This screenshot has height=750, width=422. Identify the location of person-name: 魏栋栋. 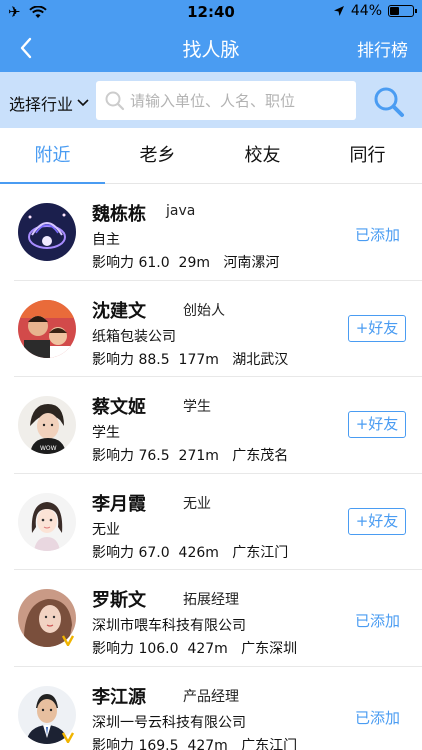
(119, 214).